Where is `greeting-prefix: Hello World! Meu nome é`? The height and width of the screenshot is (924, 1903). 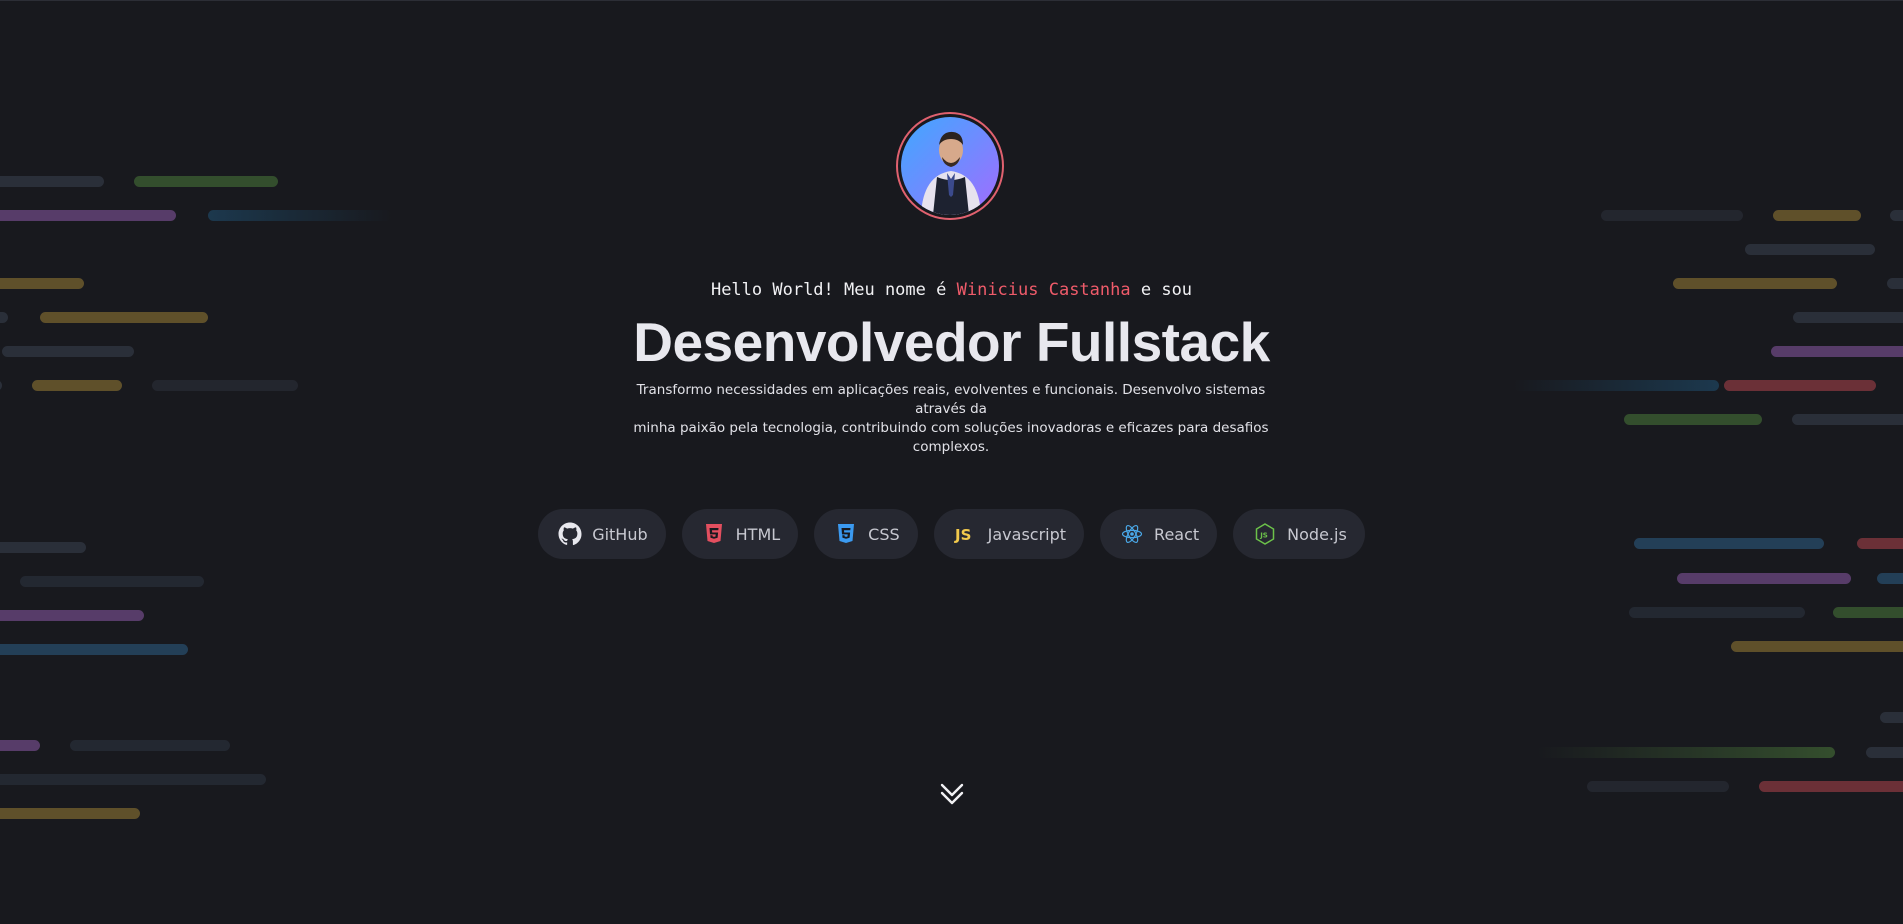 greeting-prefix: Hello World! Meu nome é is located at coordinates (828, 290).